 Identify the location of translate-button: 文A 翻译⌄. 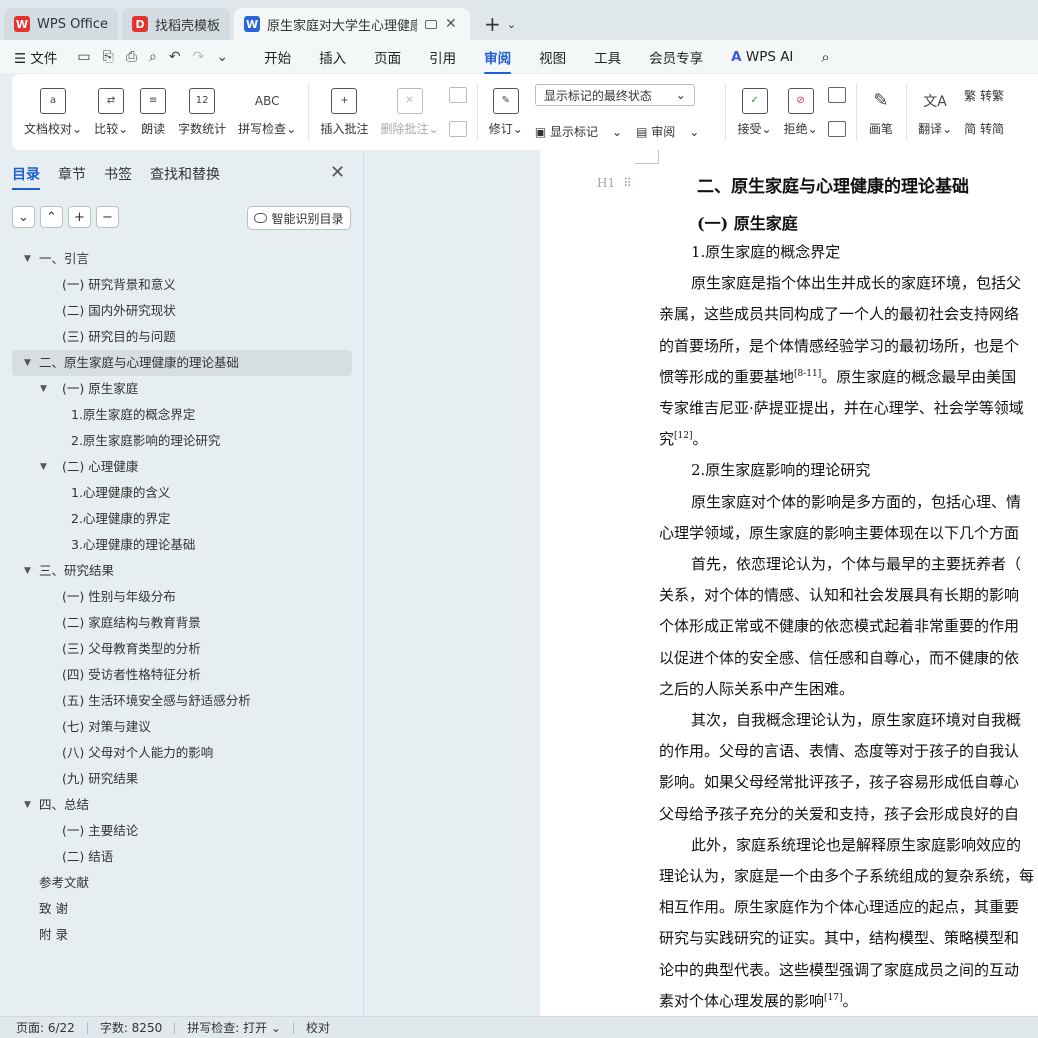
(935, 112).